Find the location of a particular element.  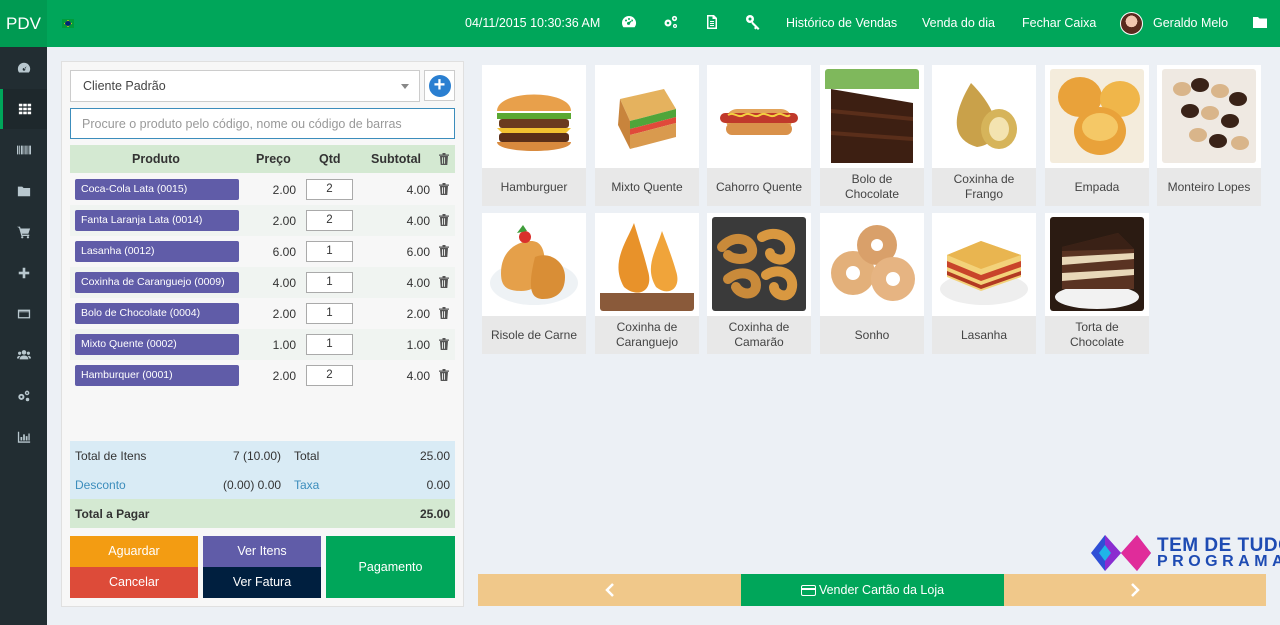

cart-item-subtotal: 4.00 is located at coordinates (418, 221).